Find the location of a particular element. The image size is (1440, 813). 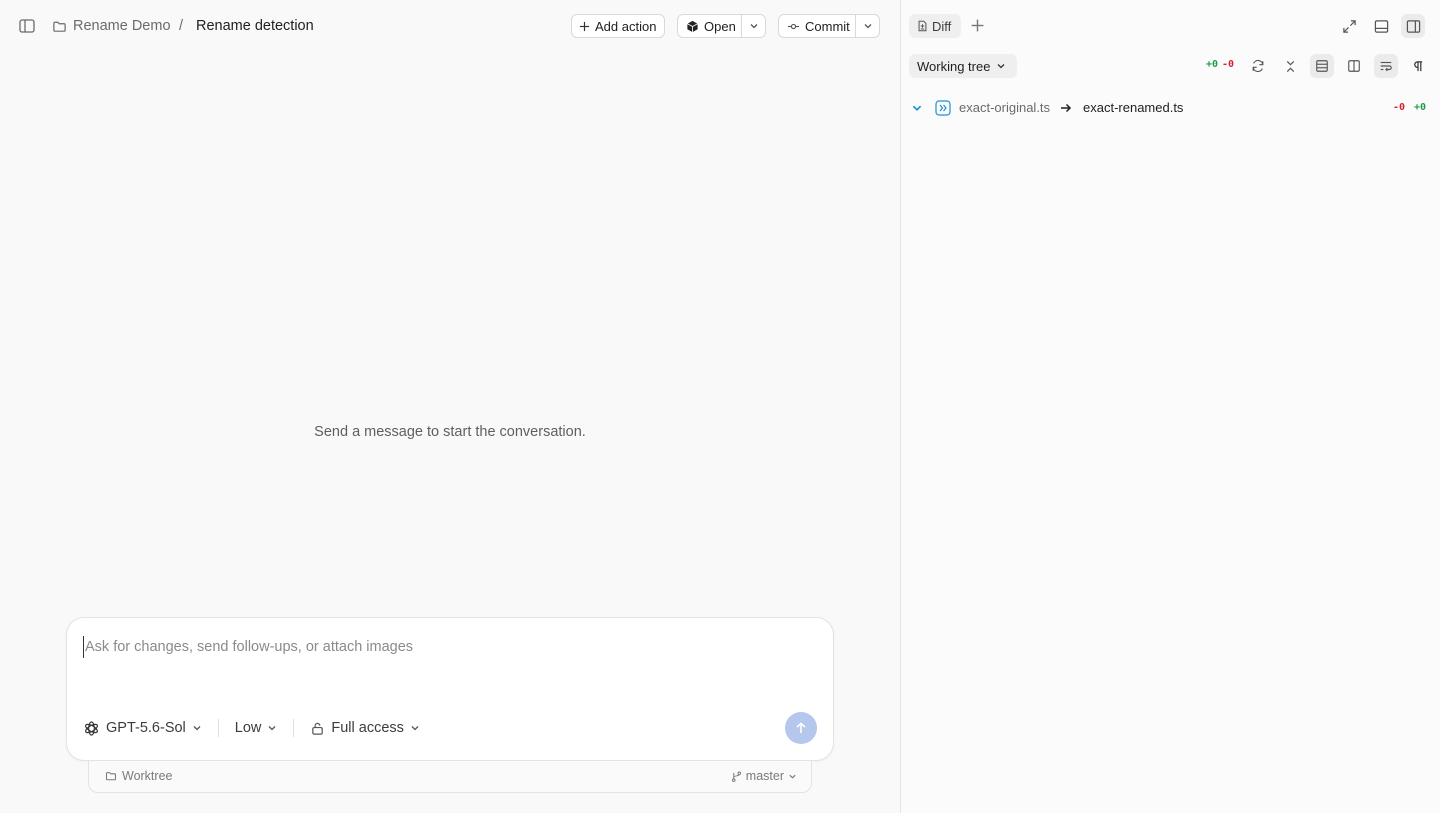

model-label: GPT-5.6-Sol is located at coordinates (146, 728).